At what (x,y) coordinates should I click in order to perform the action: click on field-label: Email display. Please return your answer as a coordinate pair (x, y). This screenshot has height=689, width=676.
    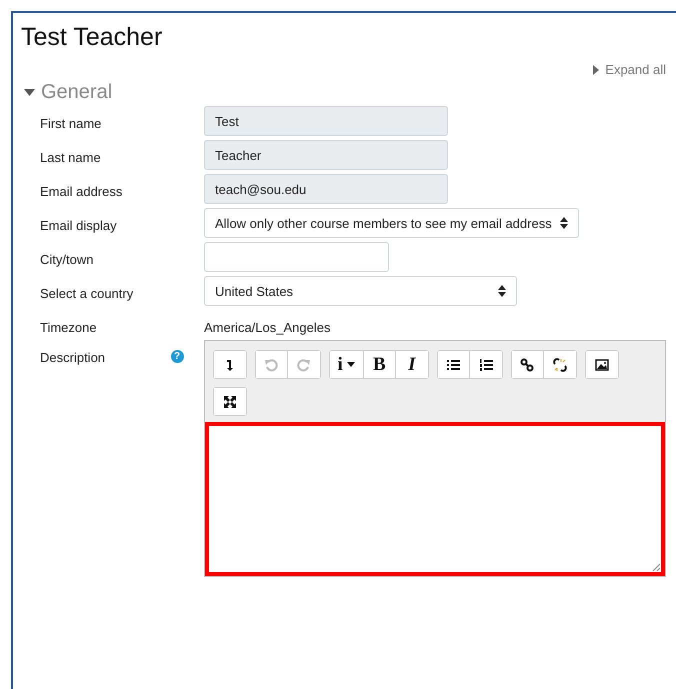
    Looking at the image, I should click on (78, 226).